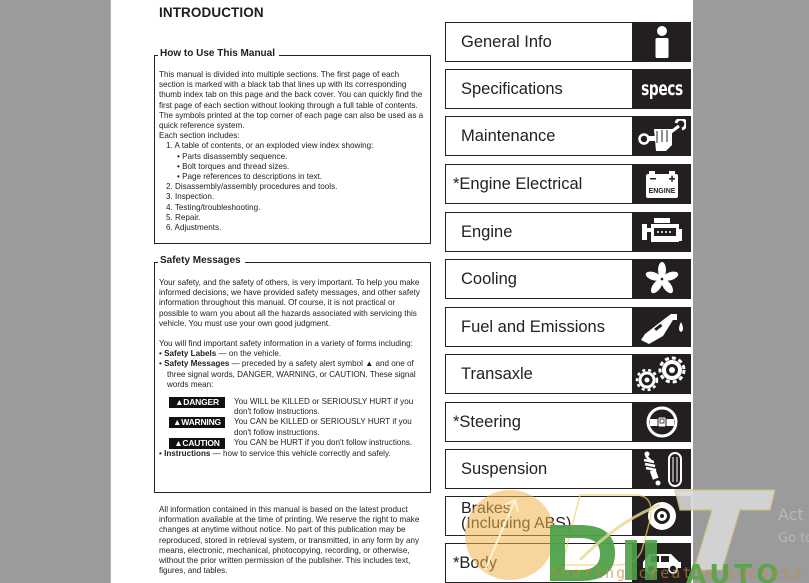 The image size is (809, 583). I want to click on list-item: 6. Adjustments., so click(194, 228).